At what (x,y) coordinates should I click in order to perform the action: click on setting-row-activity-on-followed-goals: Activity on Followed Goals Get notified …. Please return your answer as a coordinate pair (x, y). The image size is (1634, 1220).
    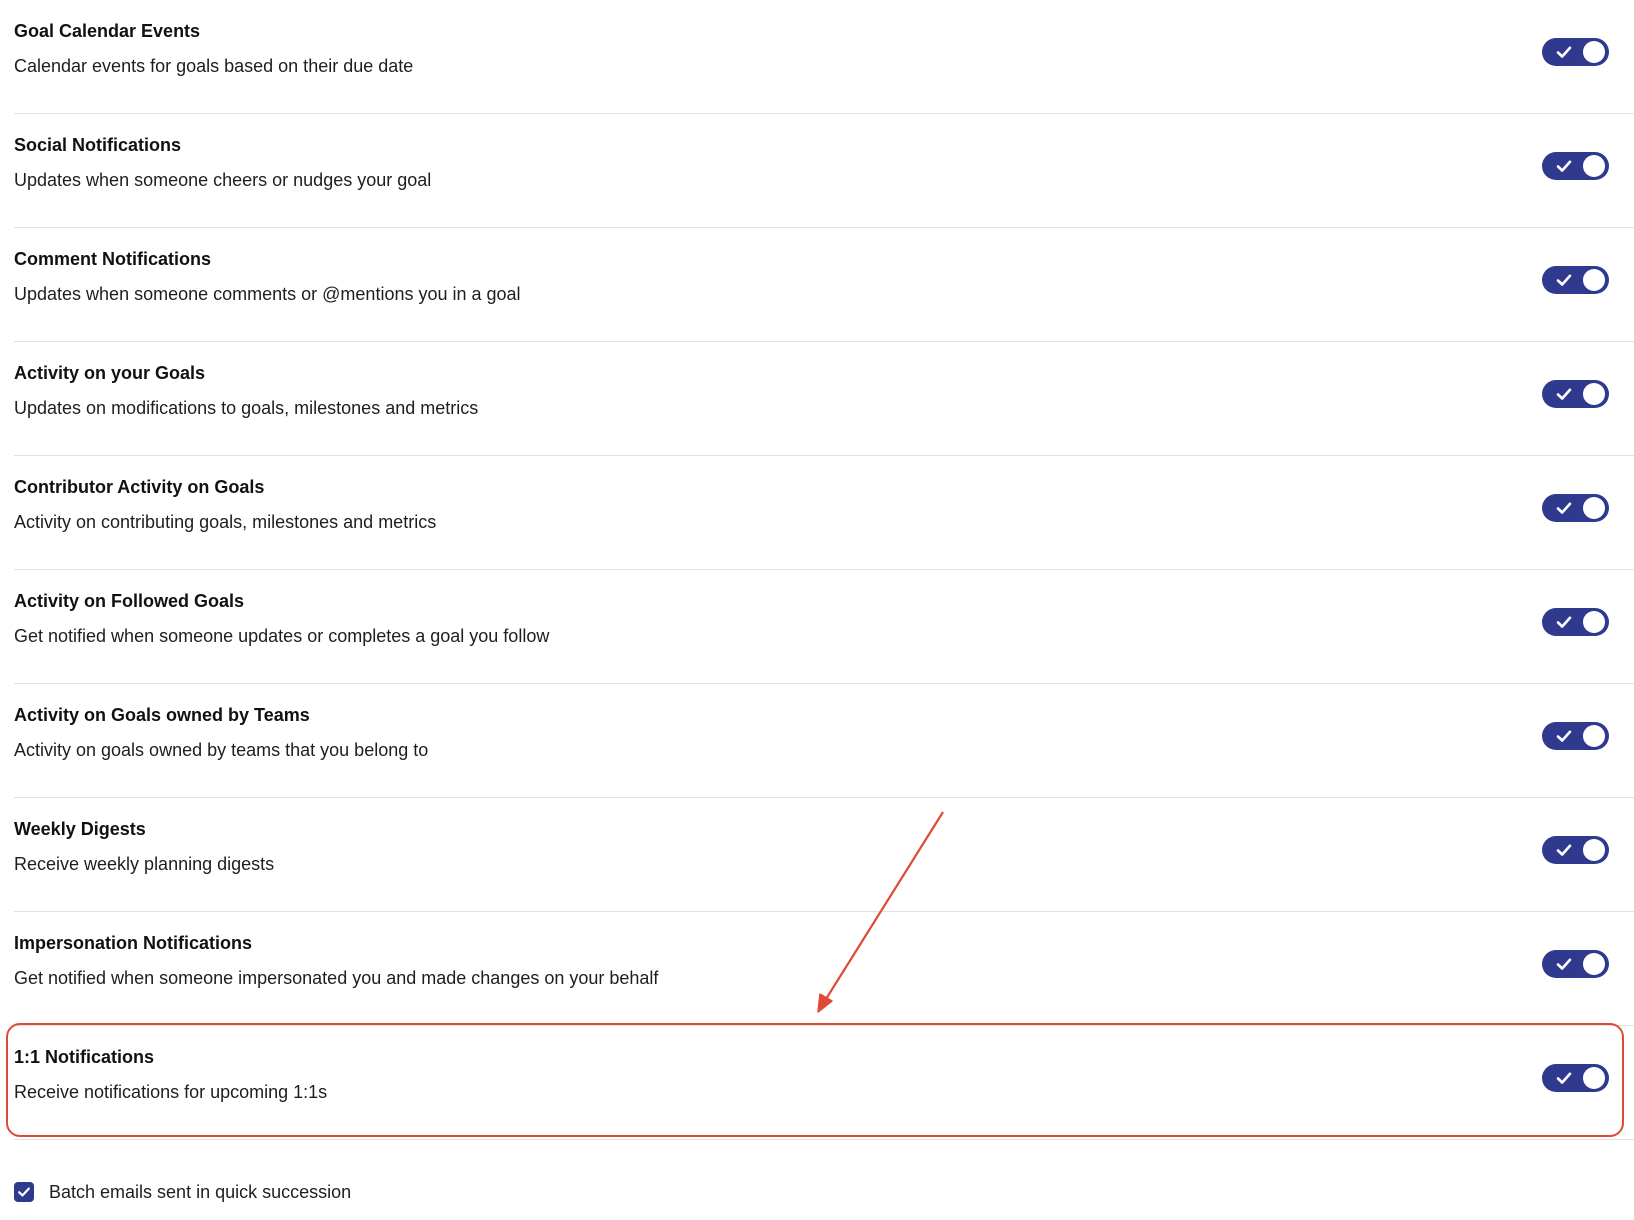
    Looking at the image, I should click on (824, 627).